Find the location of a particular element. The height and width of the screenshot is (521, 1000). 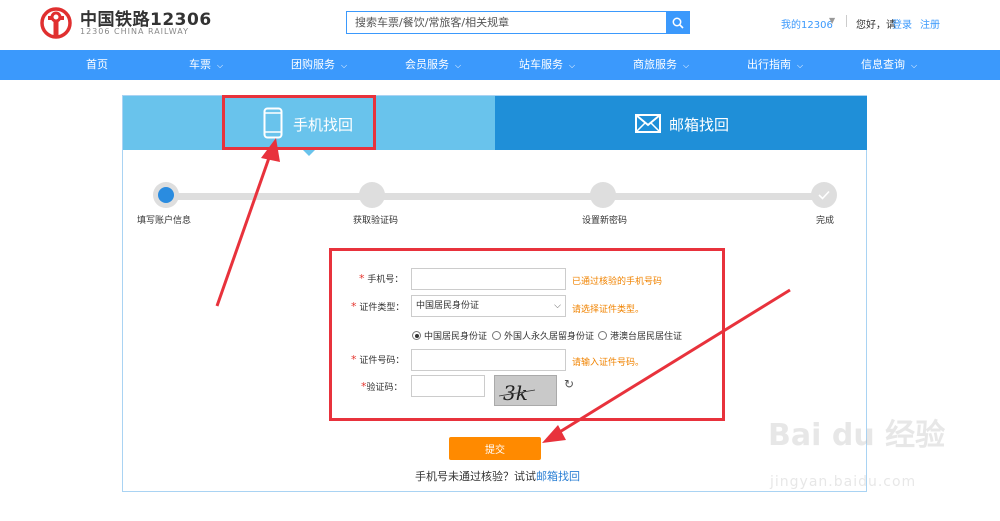

annotation-arrow-up is located at coordinates (243, 230).